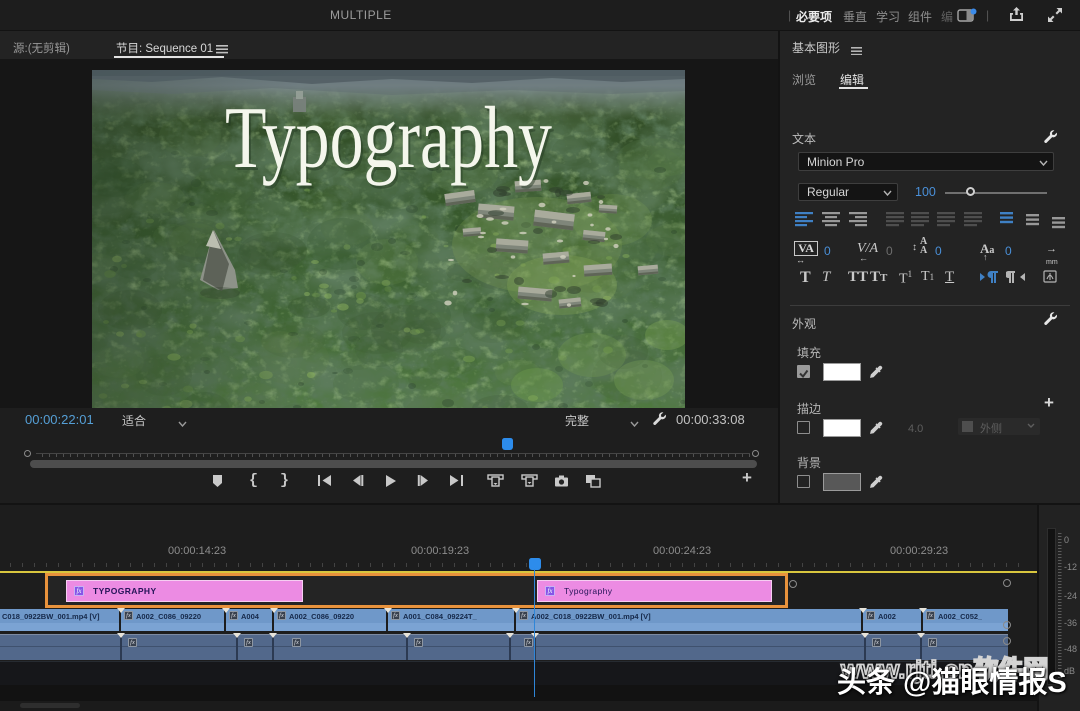  What do you see at coordinates (388, 138) in the screenshot?
I see `svg-text: Typography` at bounding box center [388, 138].